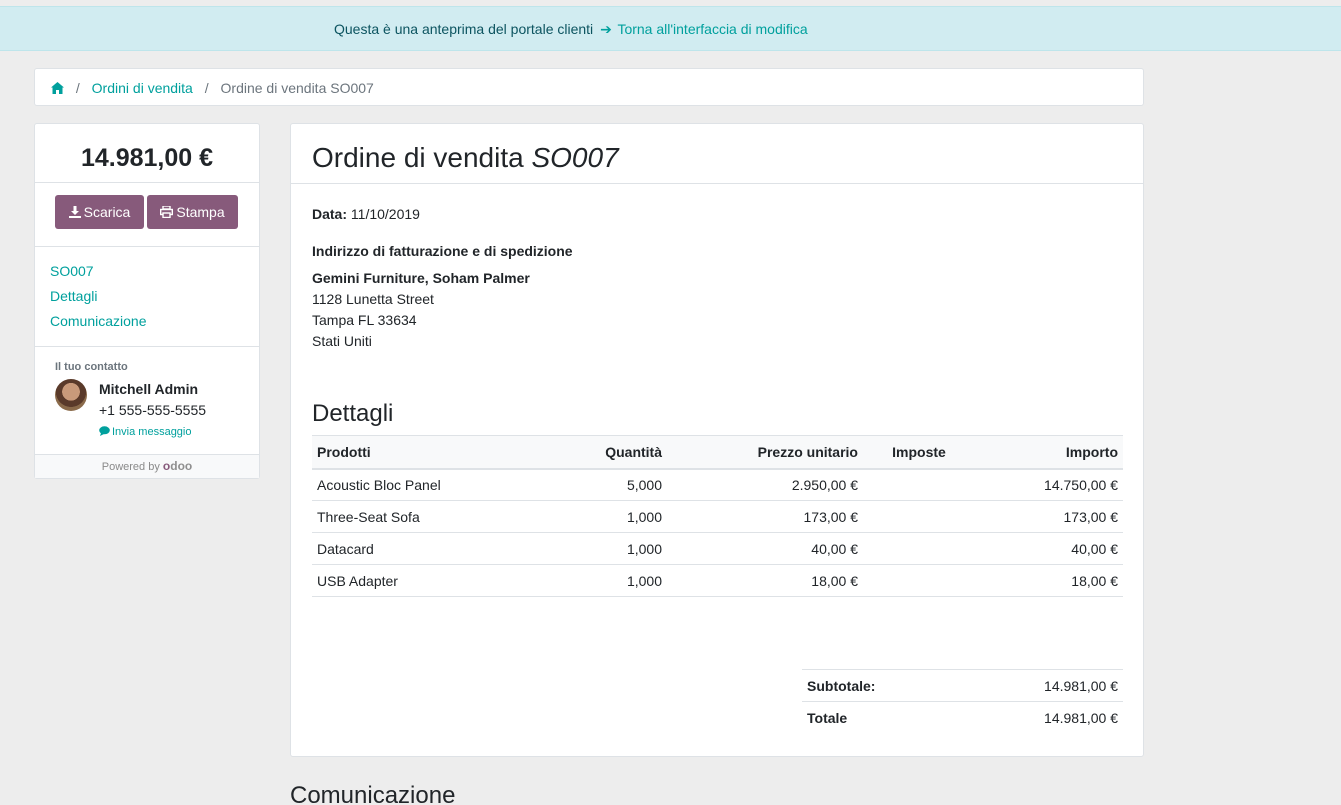 This screenshot has width=1341, height=805. What do you see at coordinates (373, 299) in the screenshot?
I see `address-street: 1128 Lunetta Street` at bounding box center [373, 299].